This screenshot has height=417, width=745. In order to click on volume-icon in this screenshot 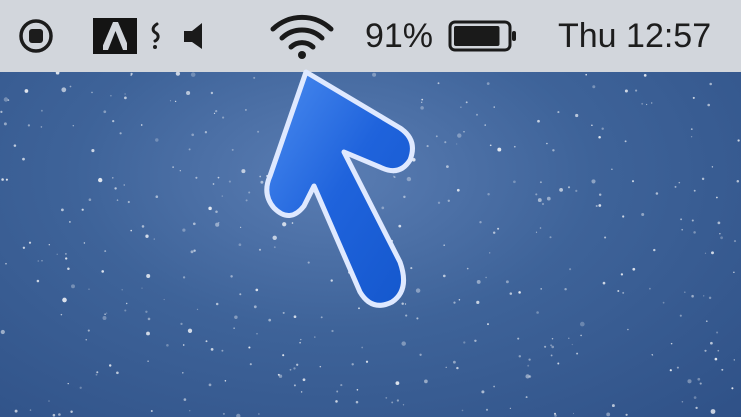, I will do `click(196, 36)`.